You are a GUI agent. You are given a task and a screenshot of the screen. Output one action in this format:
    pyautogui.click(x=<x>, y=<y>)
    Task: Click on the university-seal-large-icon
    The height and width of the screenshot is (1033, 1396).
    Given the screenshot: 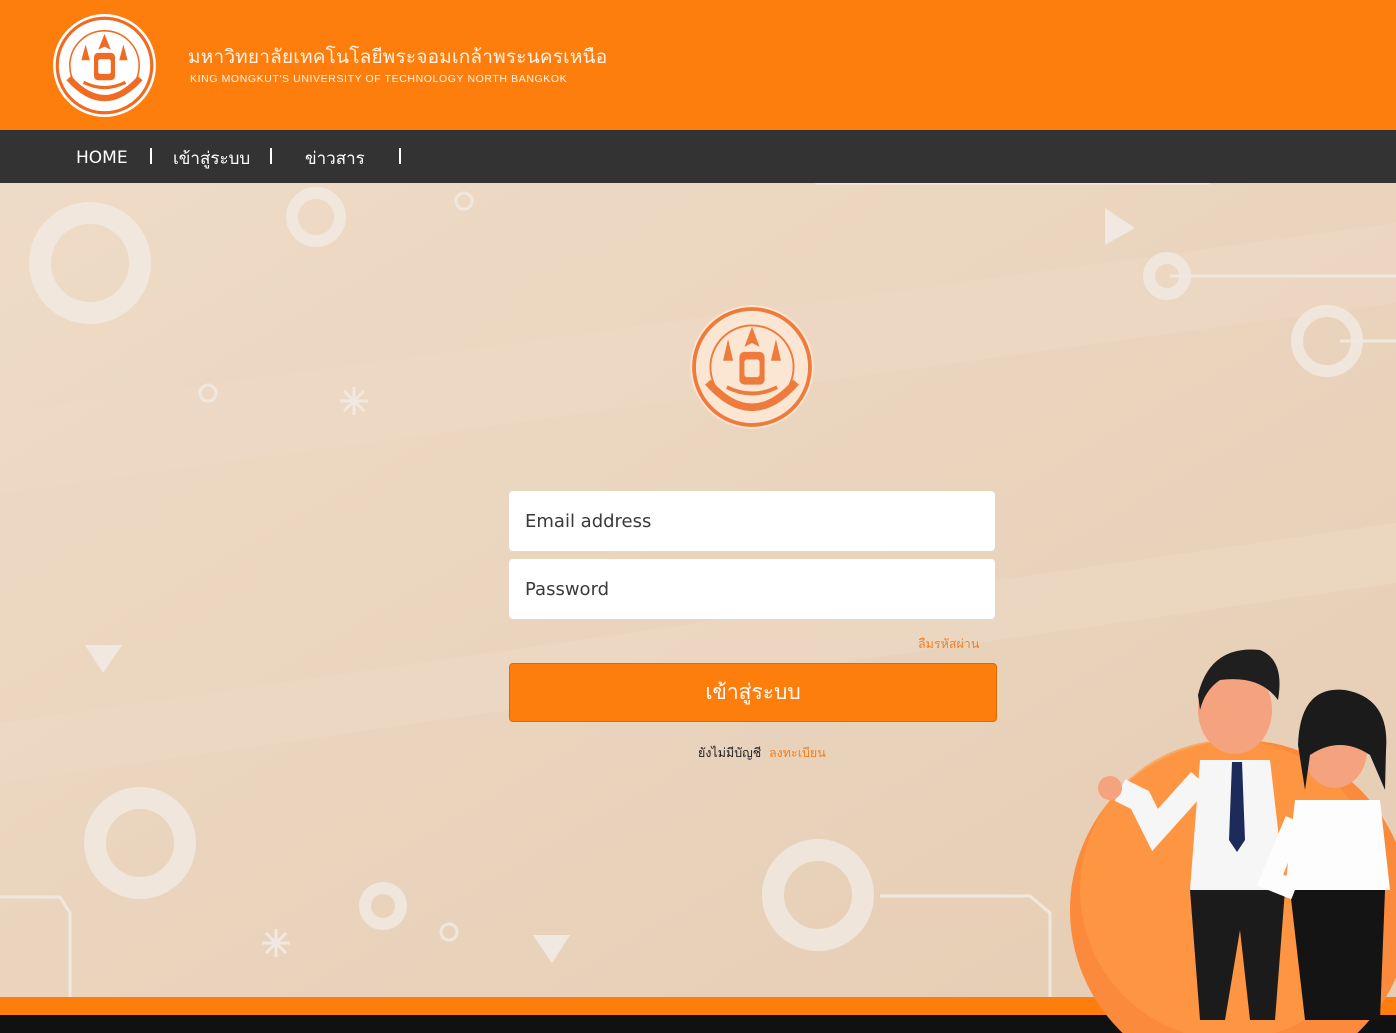 What is the action you would take?
    pyautogui.click(x=752, y=367)
    